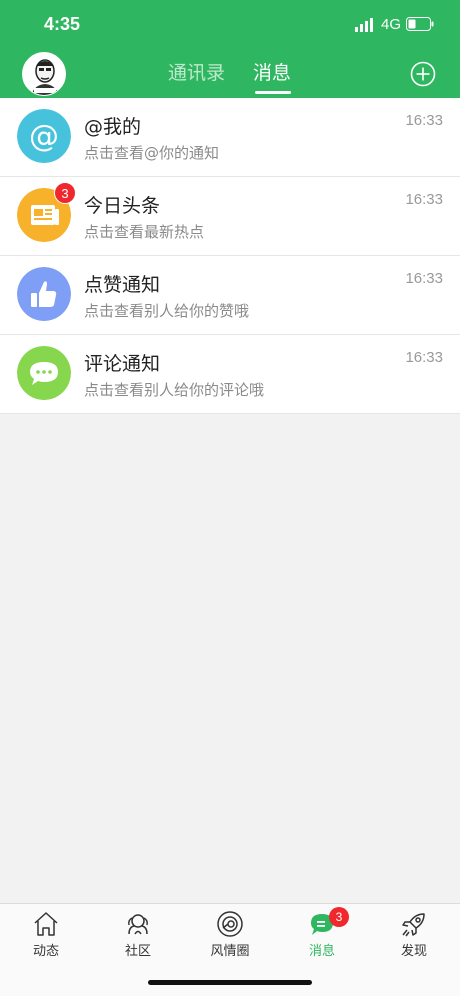 The image size is (460, 996). What do you see at coordinates (167, 311) in the screenshot?
I see `item-subtitle: 点击查看别人给你的赞哦` at bounding box center [167, 311].